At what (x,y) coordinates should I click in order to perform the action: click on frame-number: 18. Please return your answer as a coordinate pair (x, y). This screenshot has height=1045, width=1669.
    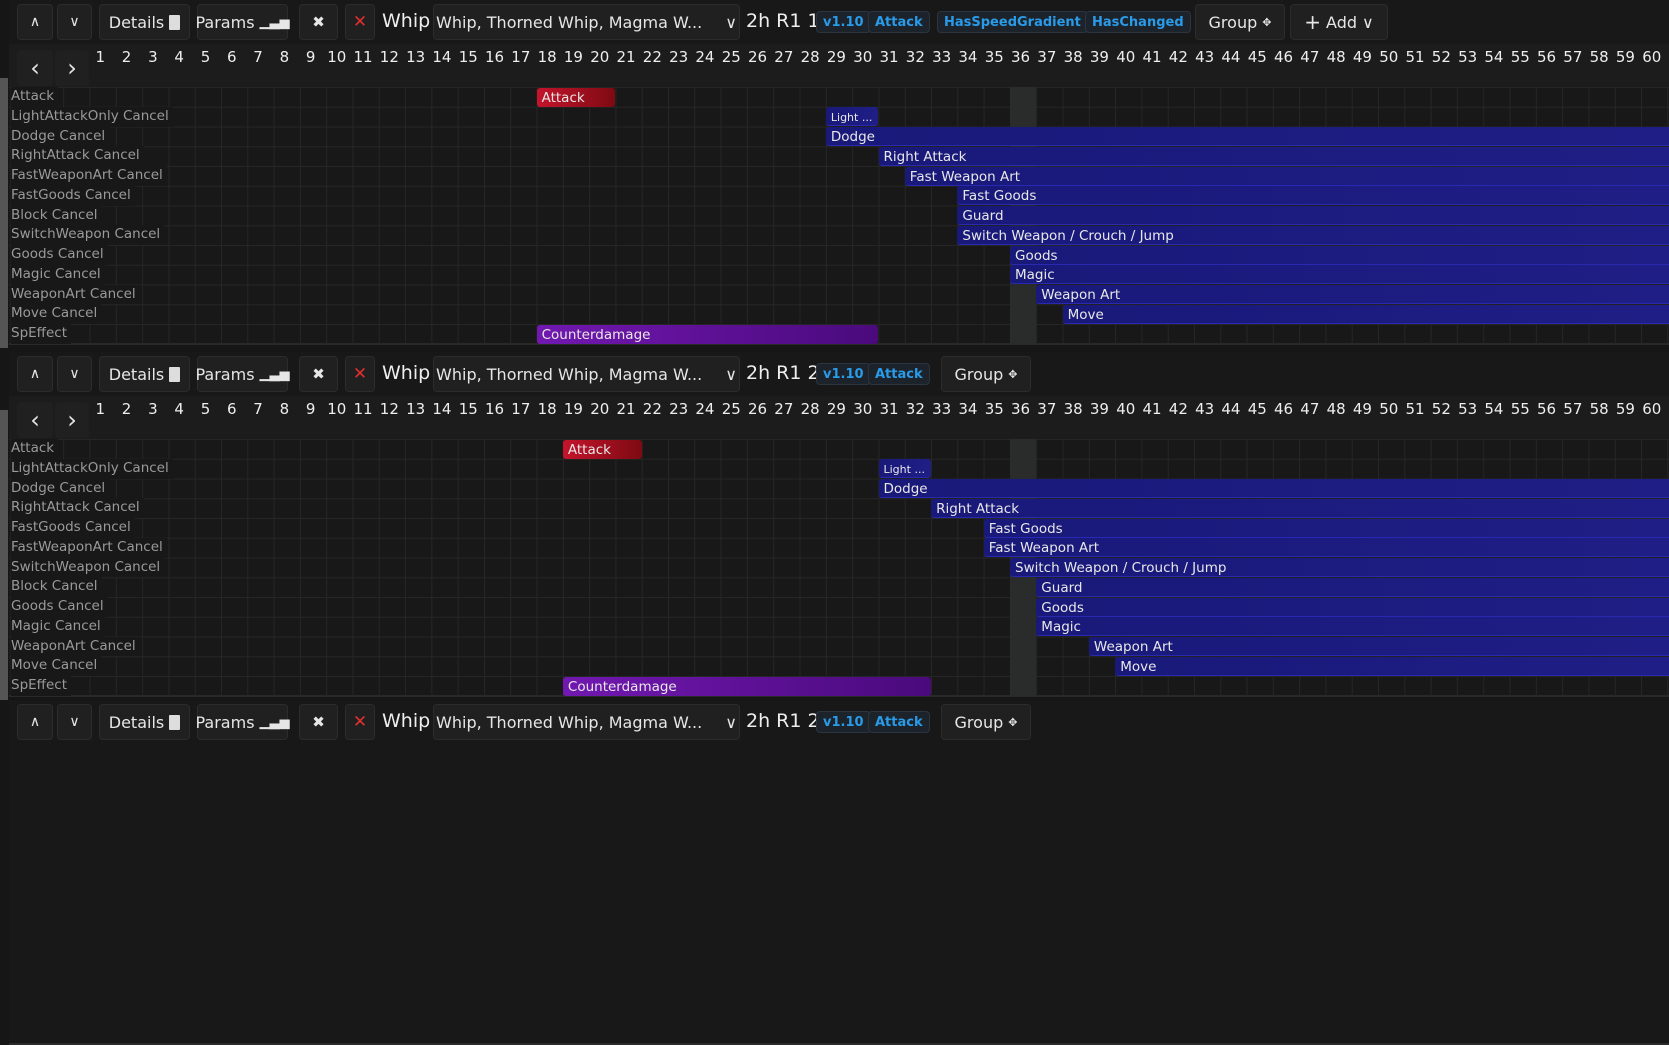
    Looking at the image, I should click on (547, 409).